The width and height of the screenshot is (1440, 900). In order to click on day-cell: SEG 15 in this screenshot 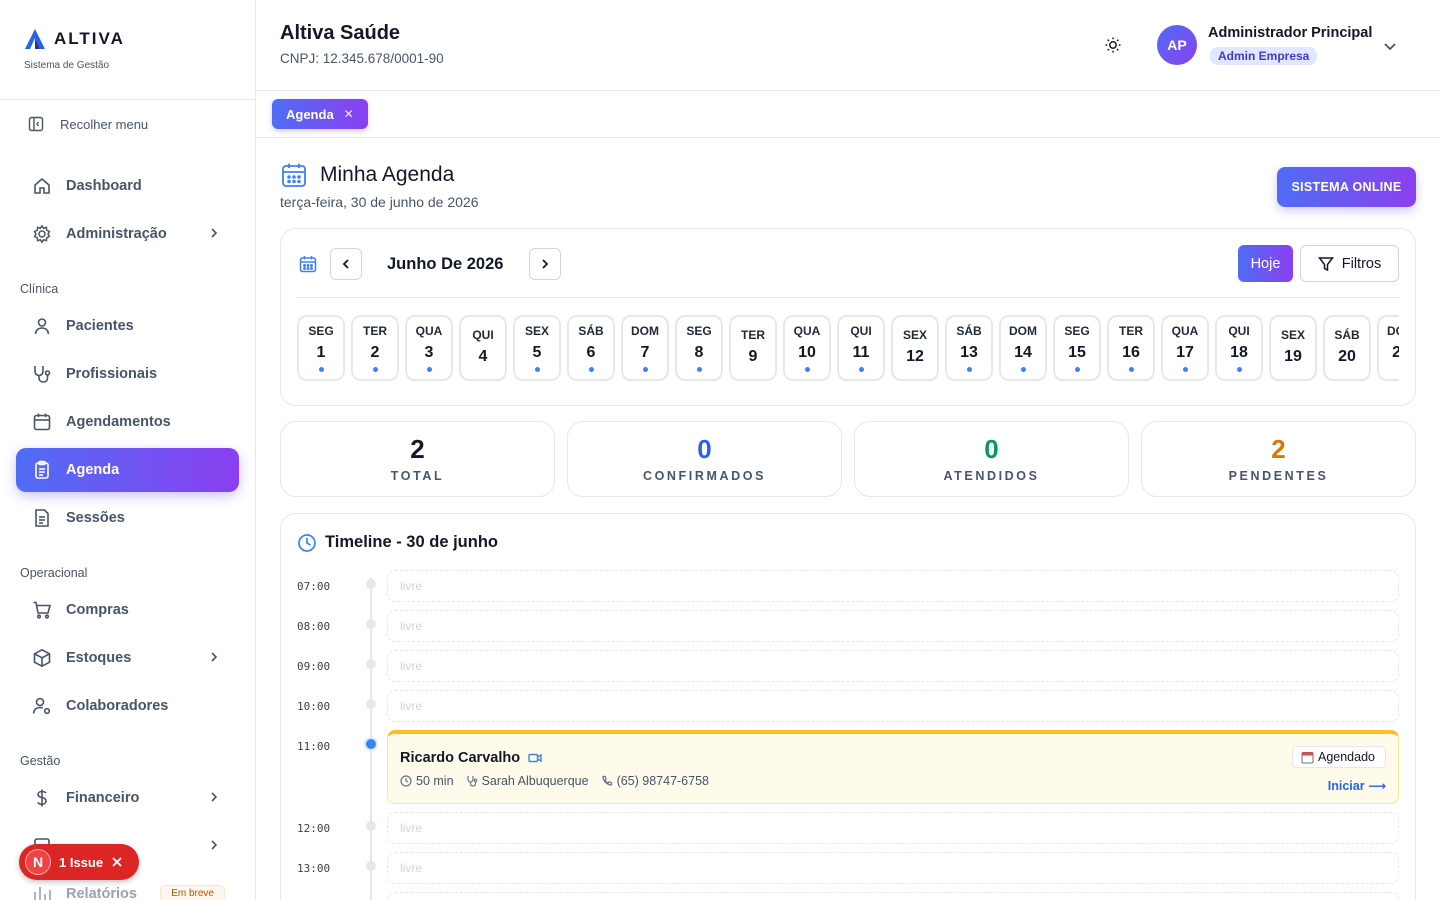, I will do `click(1077, 348)`.